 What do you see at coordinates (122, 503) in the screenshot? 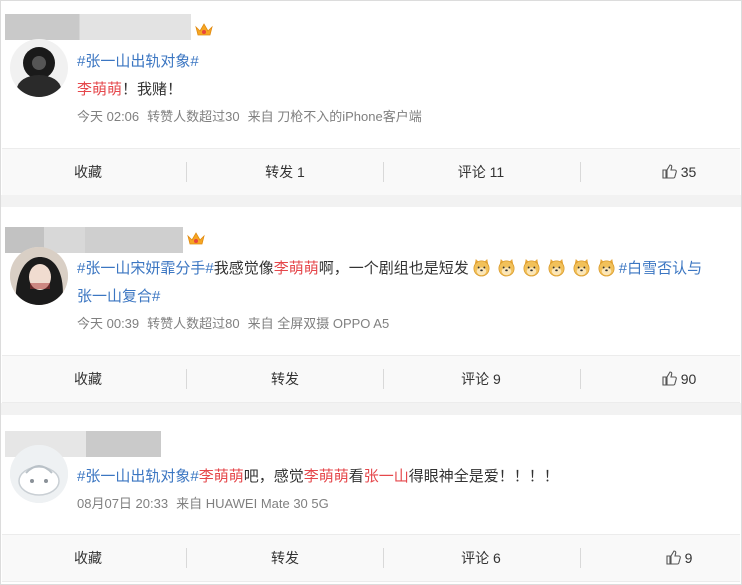
I see `post-time: 08月07日 20:33` at bounding box center [122, 503].